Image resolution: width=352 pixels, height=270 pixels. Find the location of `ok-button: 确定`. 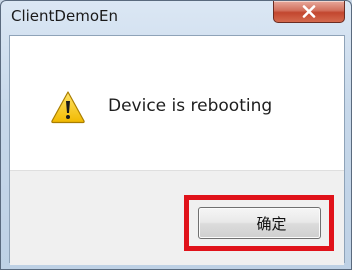

ok-button: 确定 is located at coordinates (259, 223).